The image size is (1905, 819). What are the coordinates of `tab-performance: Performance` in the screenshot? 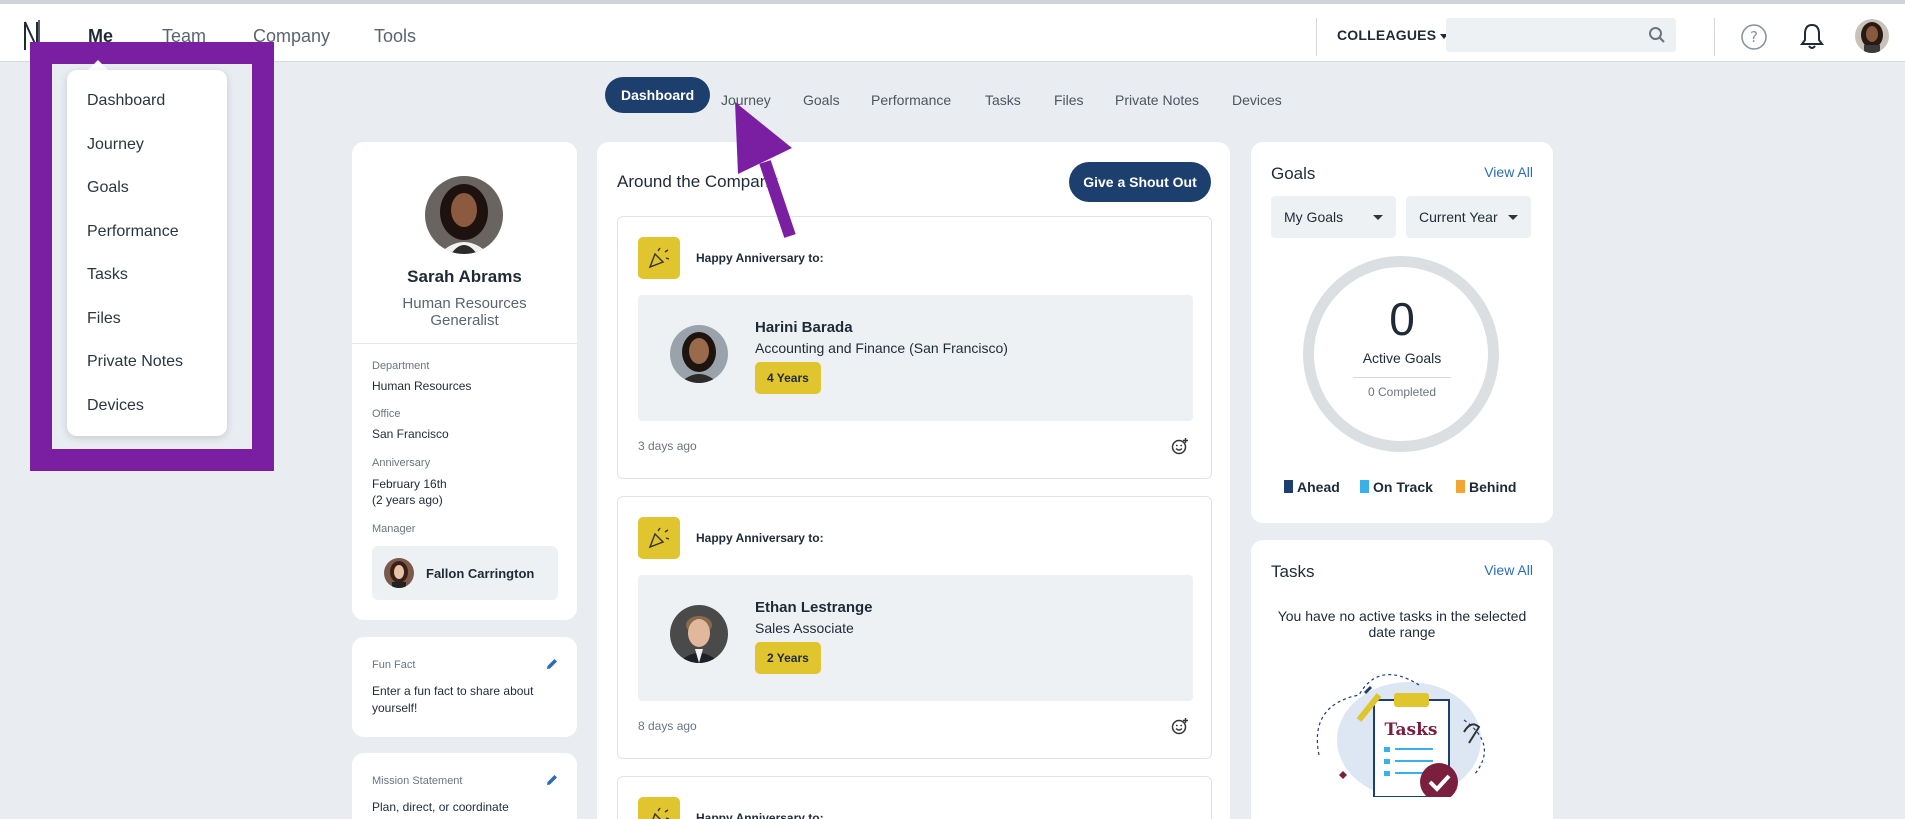 It's located at (911, 100).